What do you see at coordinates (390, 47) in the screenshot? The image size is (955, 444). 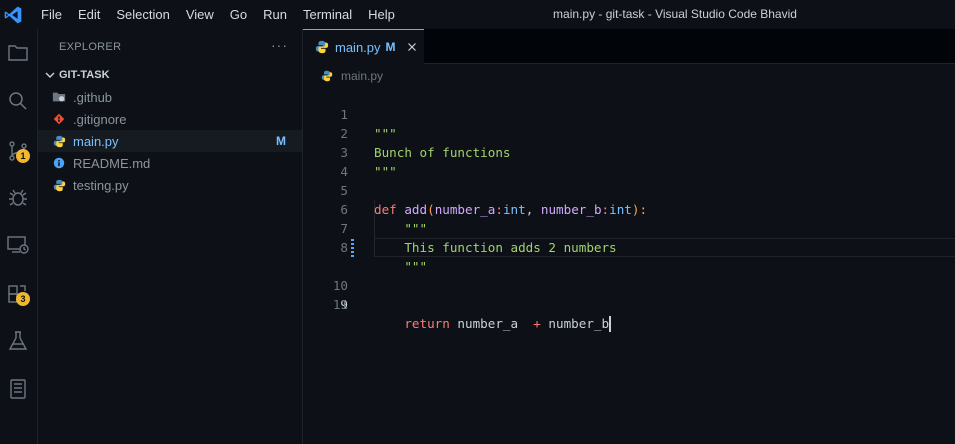 I see `tab-modified-badge: M` at bounding box center [390, 47].